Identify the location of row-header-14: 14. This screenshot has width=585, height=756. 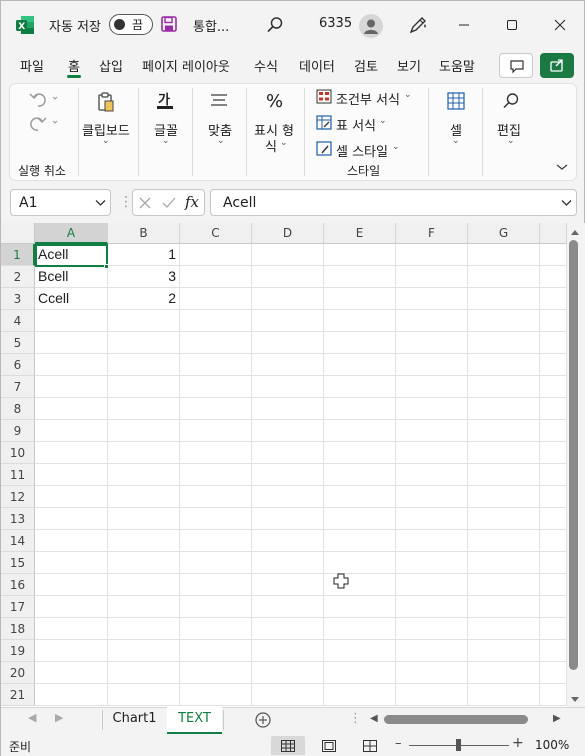
(18, 541).